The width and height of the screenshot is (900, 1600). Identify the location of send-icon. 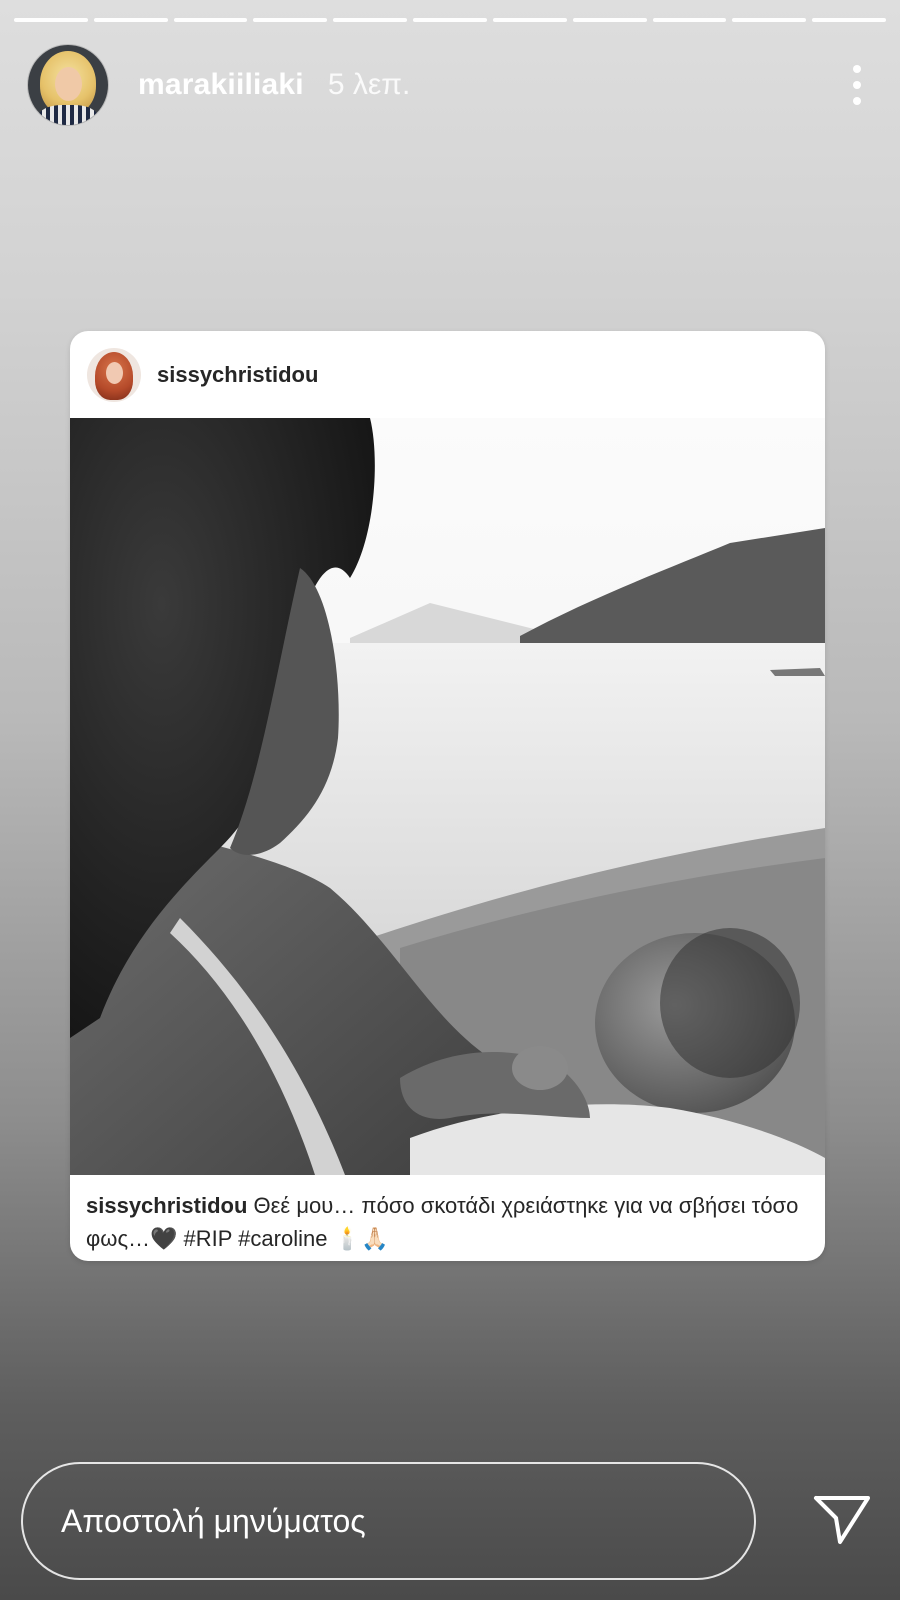
(842, 1520).